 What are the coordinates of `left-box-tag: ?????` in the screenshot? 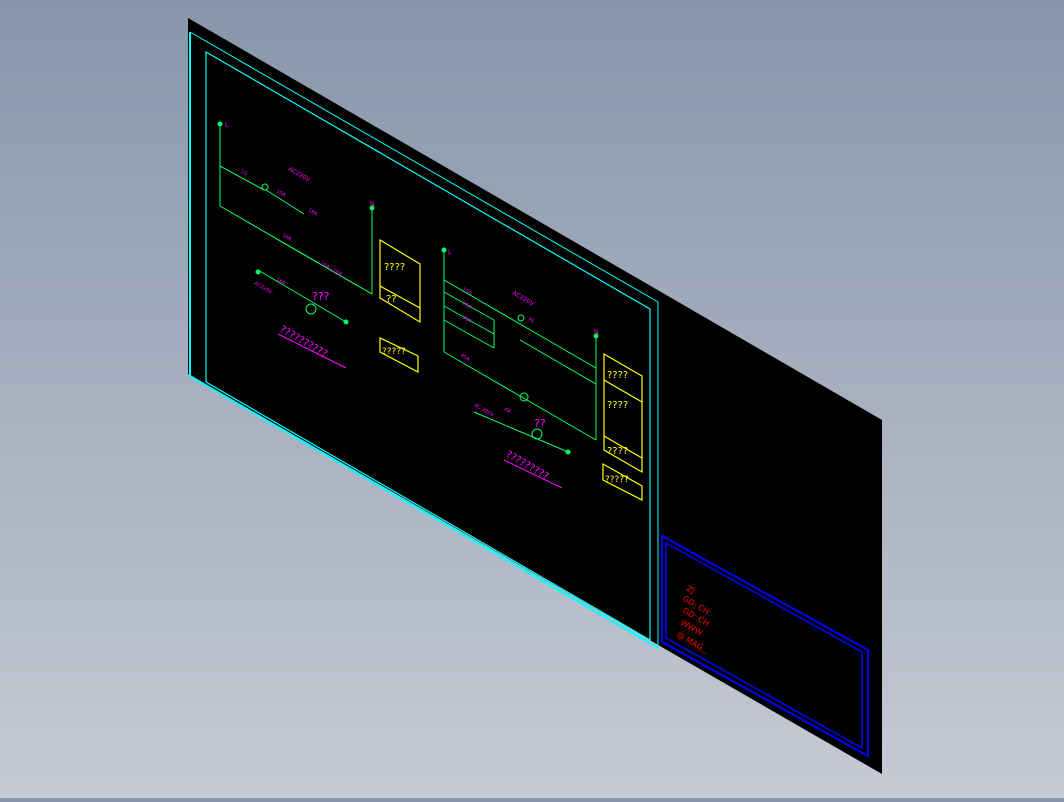 It's located at (394, 352).